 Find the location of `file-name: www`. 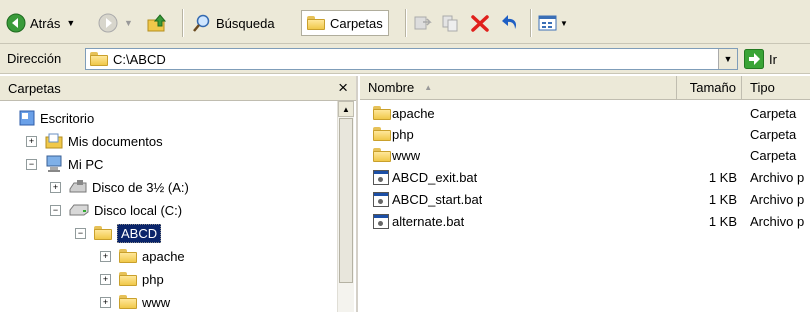

file-name: www is located at coordinates (406, 155).